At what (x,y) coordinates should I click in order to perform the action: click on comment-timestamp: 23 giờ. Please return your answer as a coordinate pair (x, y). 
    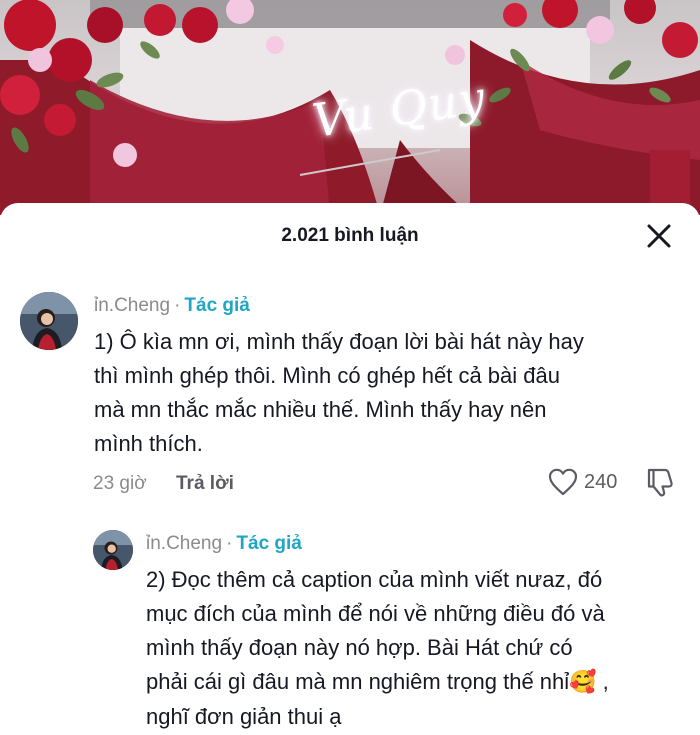
    Looking at the image, I should click on (120, 483).